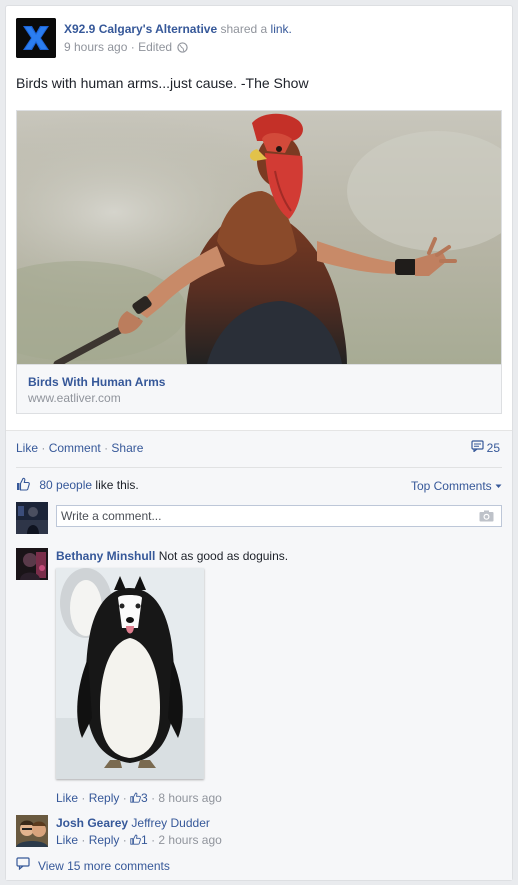 This screenshot has width=518, height=885. I want to click on comment-time: 2 hours ago, so click(189, 840).